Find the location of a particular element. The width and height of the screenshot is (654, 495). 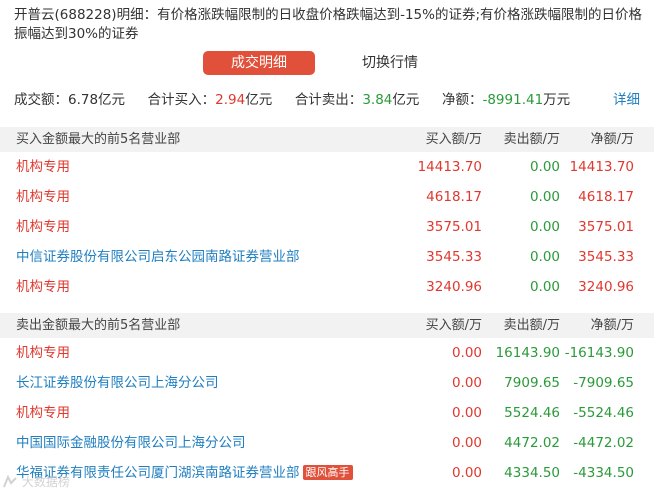

watermark-text: 大数据榜 is located at coordinates (45, 482).